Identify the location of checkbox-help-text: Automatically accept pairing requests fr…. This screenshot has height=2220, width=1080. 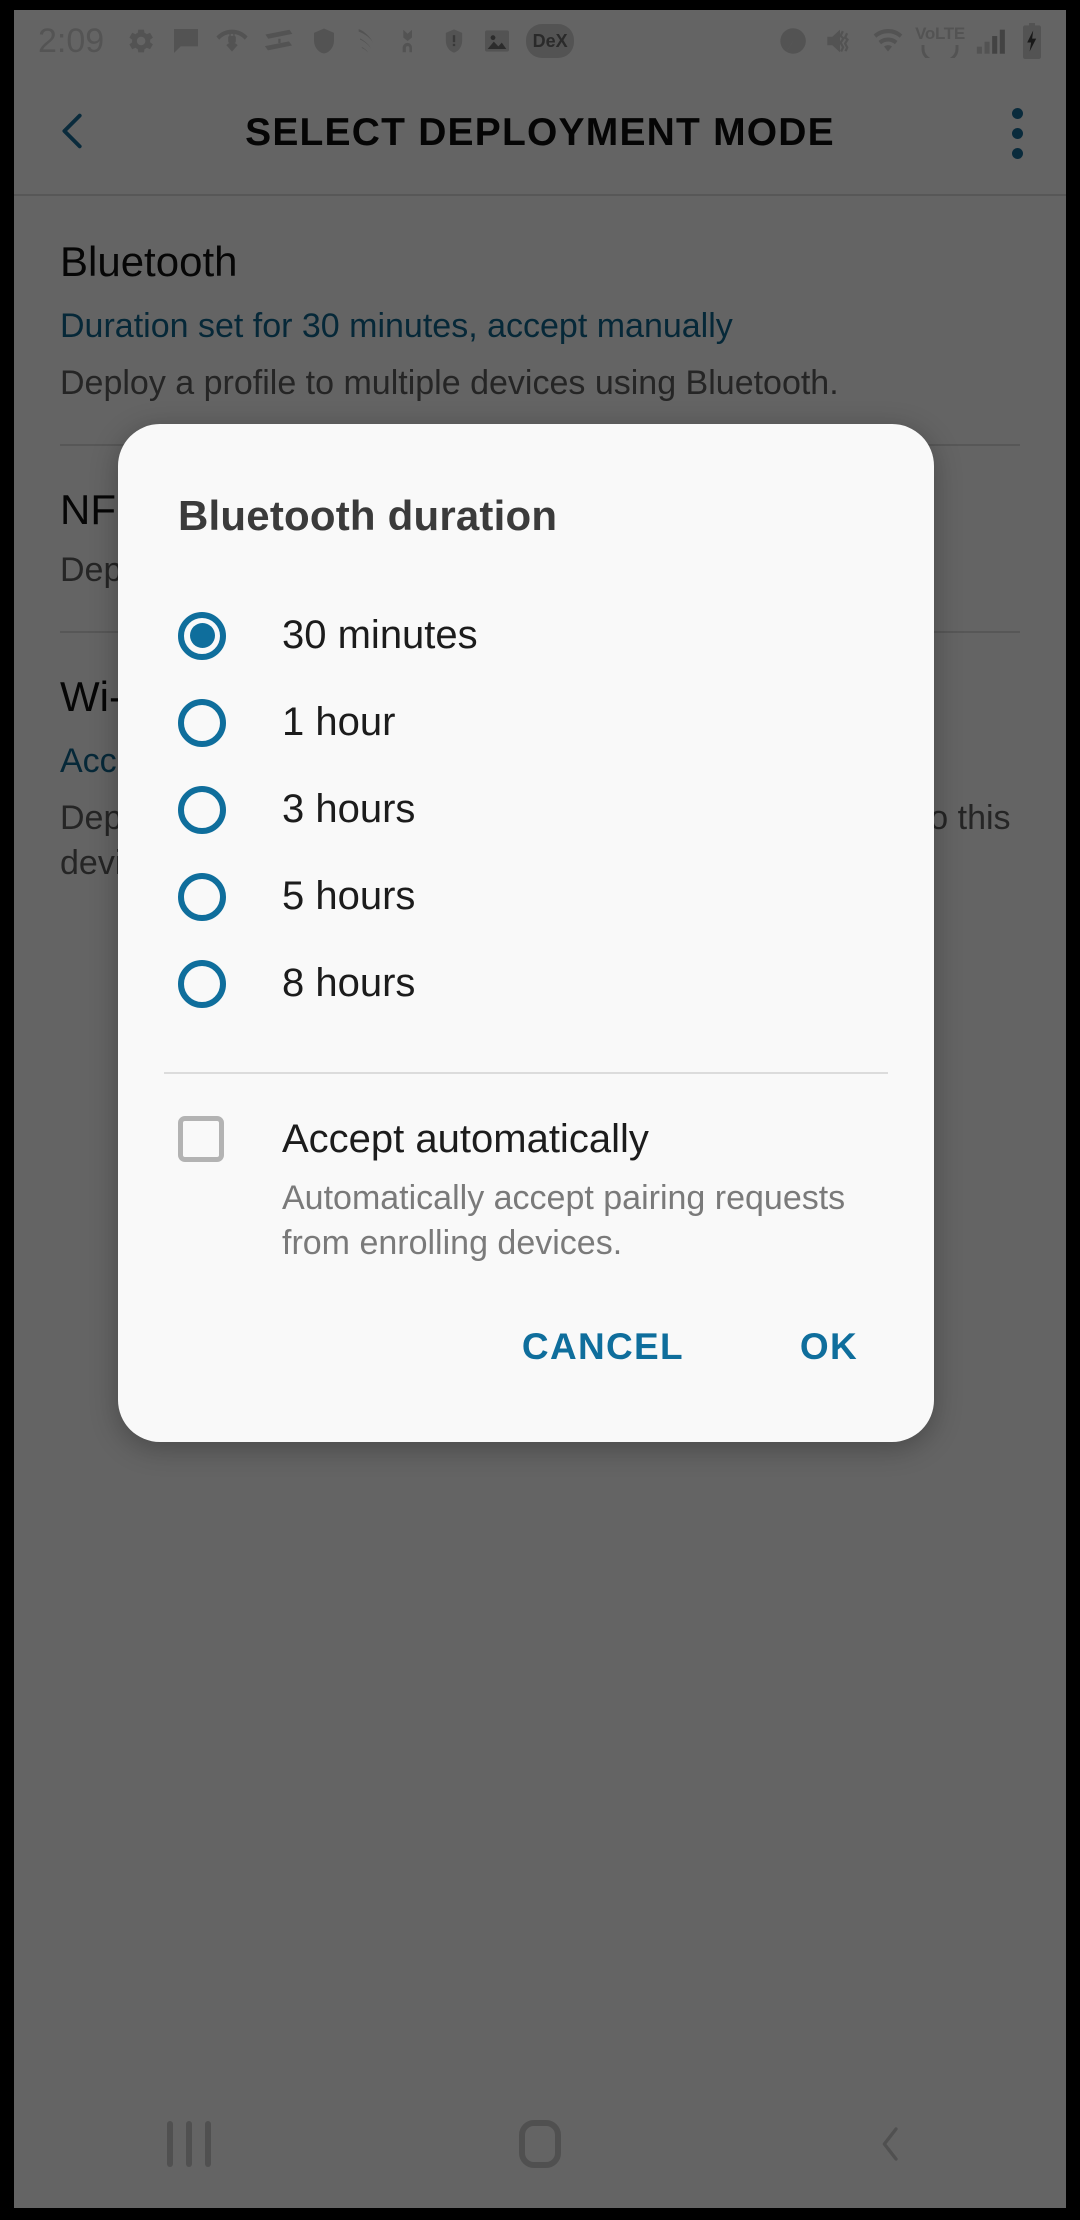
(564, 1221).